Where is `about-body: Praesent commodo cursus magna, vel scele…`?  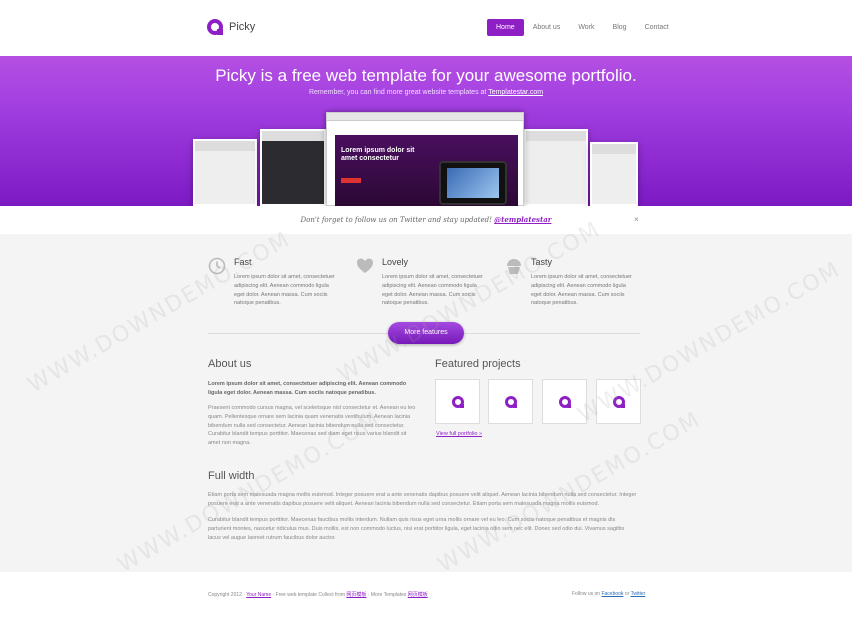
about-body: Praesent commodo cursus magna, vel scele… is located at coordinates (312, 426).